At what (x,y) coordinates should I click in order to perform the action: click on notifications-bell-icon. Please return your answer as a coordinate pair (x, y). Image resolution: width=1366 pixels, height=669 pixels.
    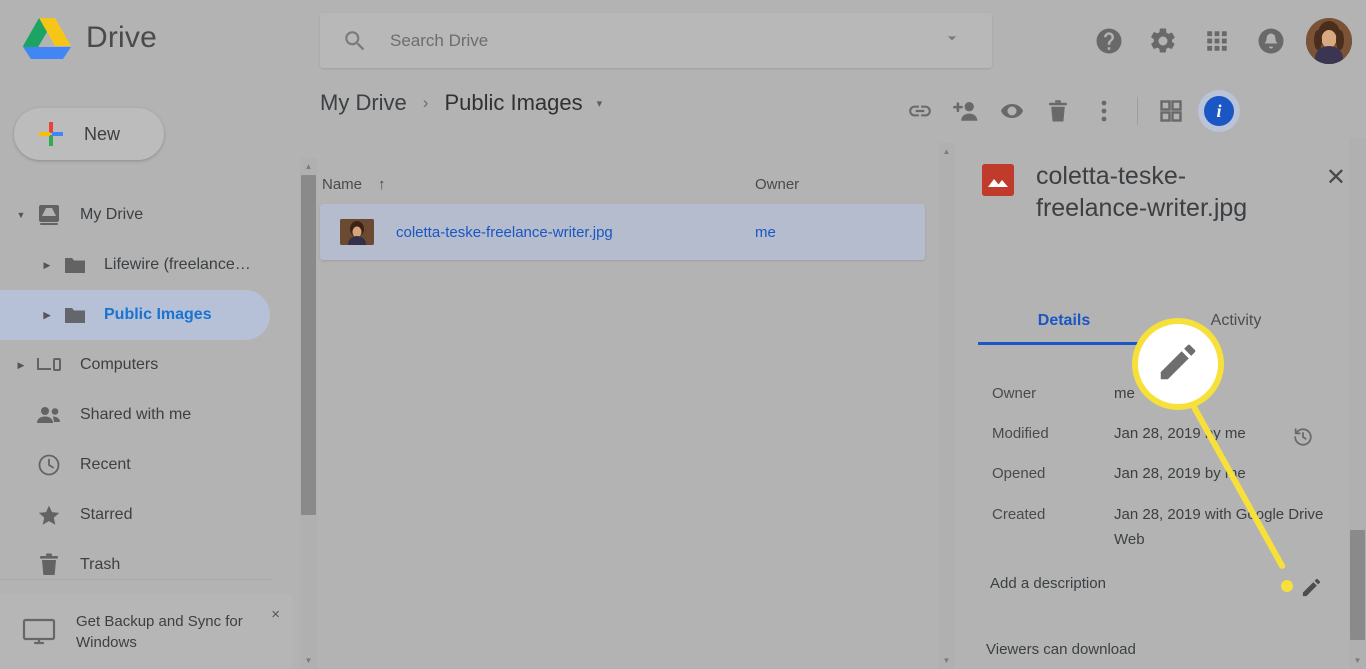
    Looking at the image, I should click on (1271, 41).